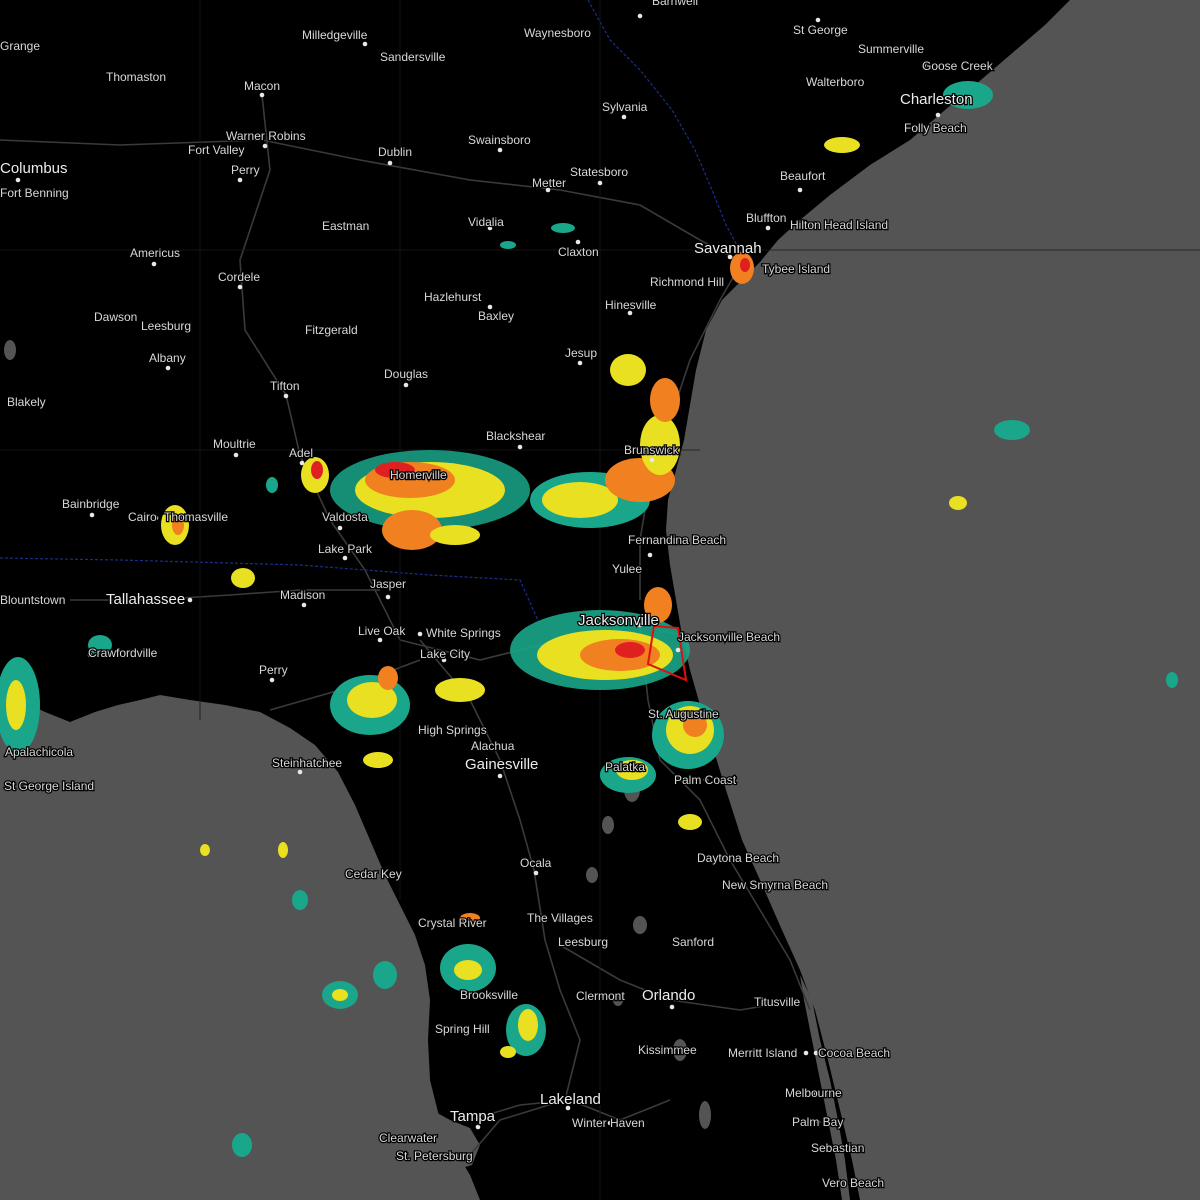 This screenshot has height=1200, width=1200. I want to click on city-label: Merritt Island, so click(762, 1053).